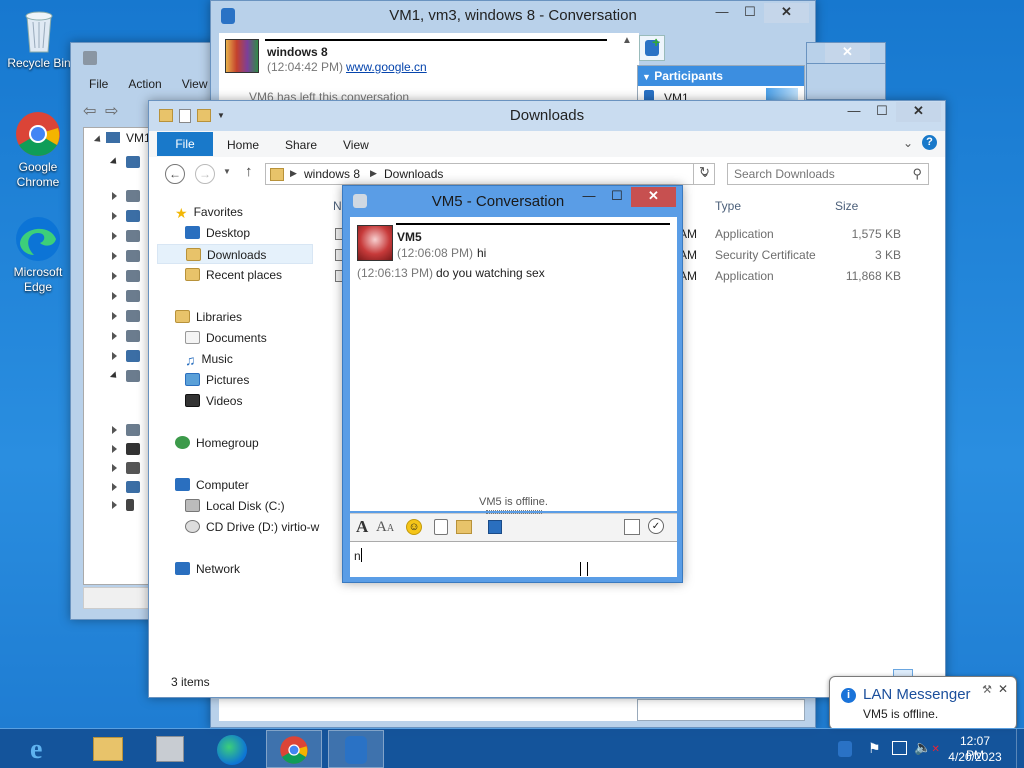 This screenshot has height=768, width=1024. Describe the element at coordinates (217, 380) in the screenshot. I see `nav-pictures: Pictures` at that location.